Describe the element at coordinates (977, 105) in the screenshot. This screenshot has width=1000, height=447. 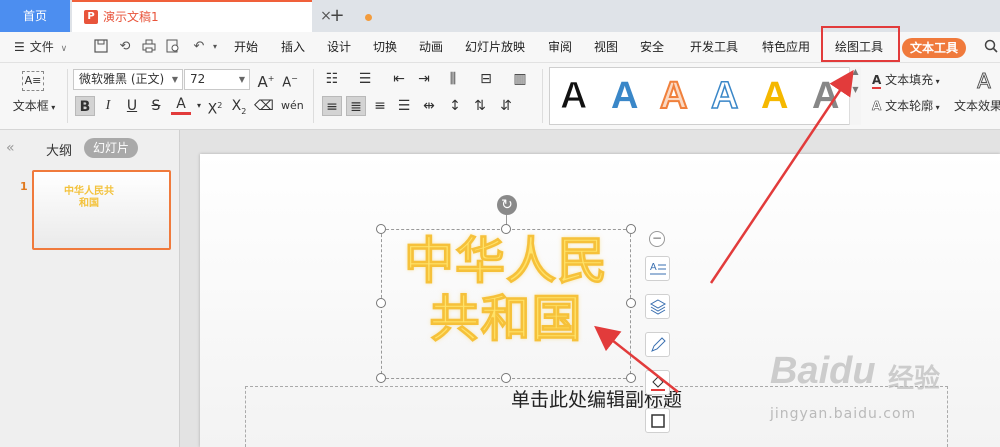
I see `text-effect-button: 文本效果` at that location.